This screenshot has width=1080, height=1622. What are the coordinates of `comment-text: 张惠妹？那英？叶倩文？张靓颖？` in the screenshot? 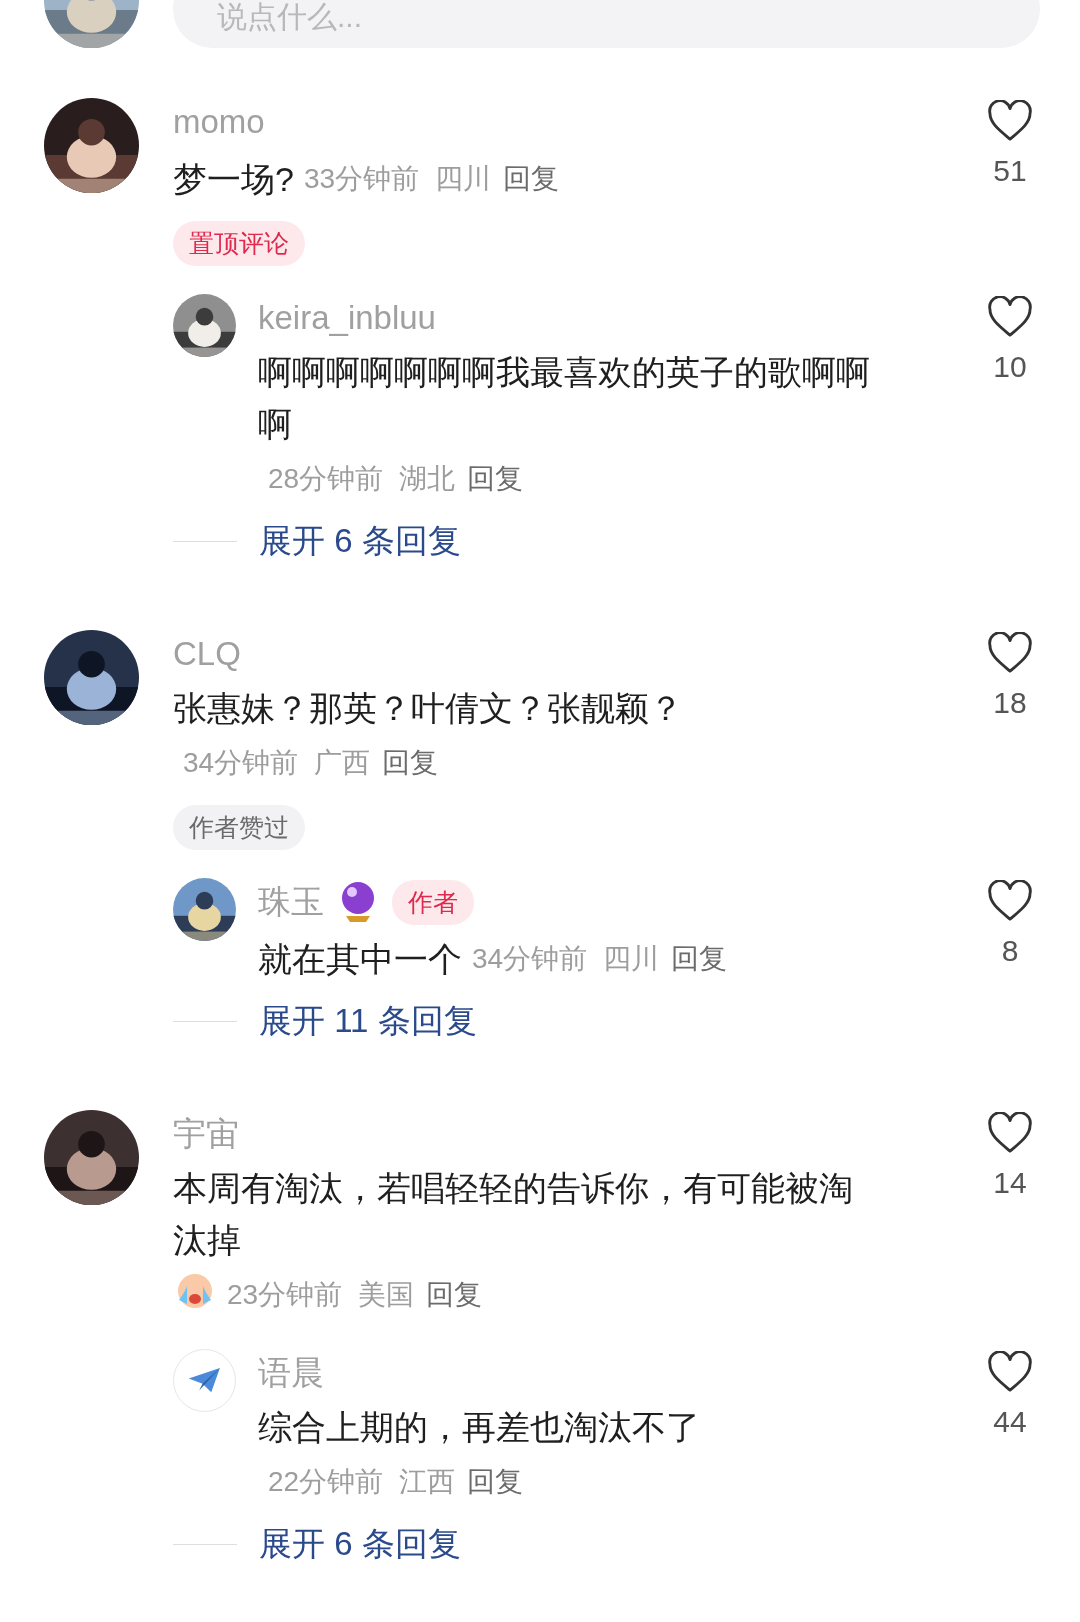 It's located at (428, 708).